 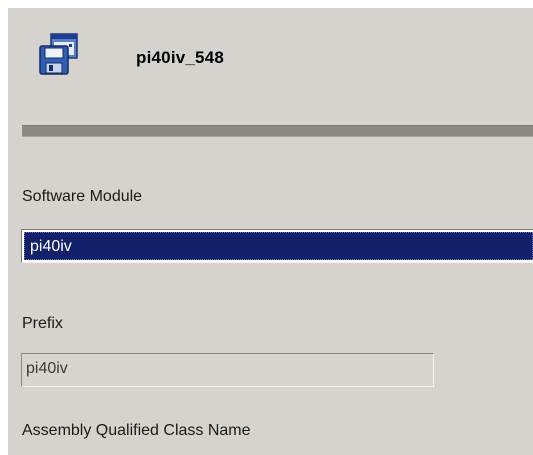 I want to click on software-module-label: Software Module, so click(x=82, y=196).